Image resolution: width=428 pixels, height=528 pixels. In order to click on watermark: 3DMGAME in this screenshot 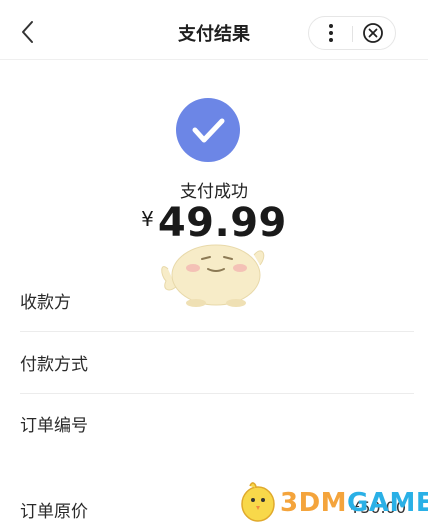, I will do `click(331, 501)`.